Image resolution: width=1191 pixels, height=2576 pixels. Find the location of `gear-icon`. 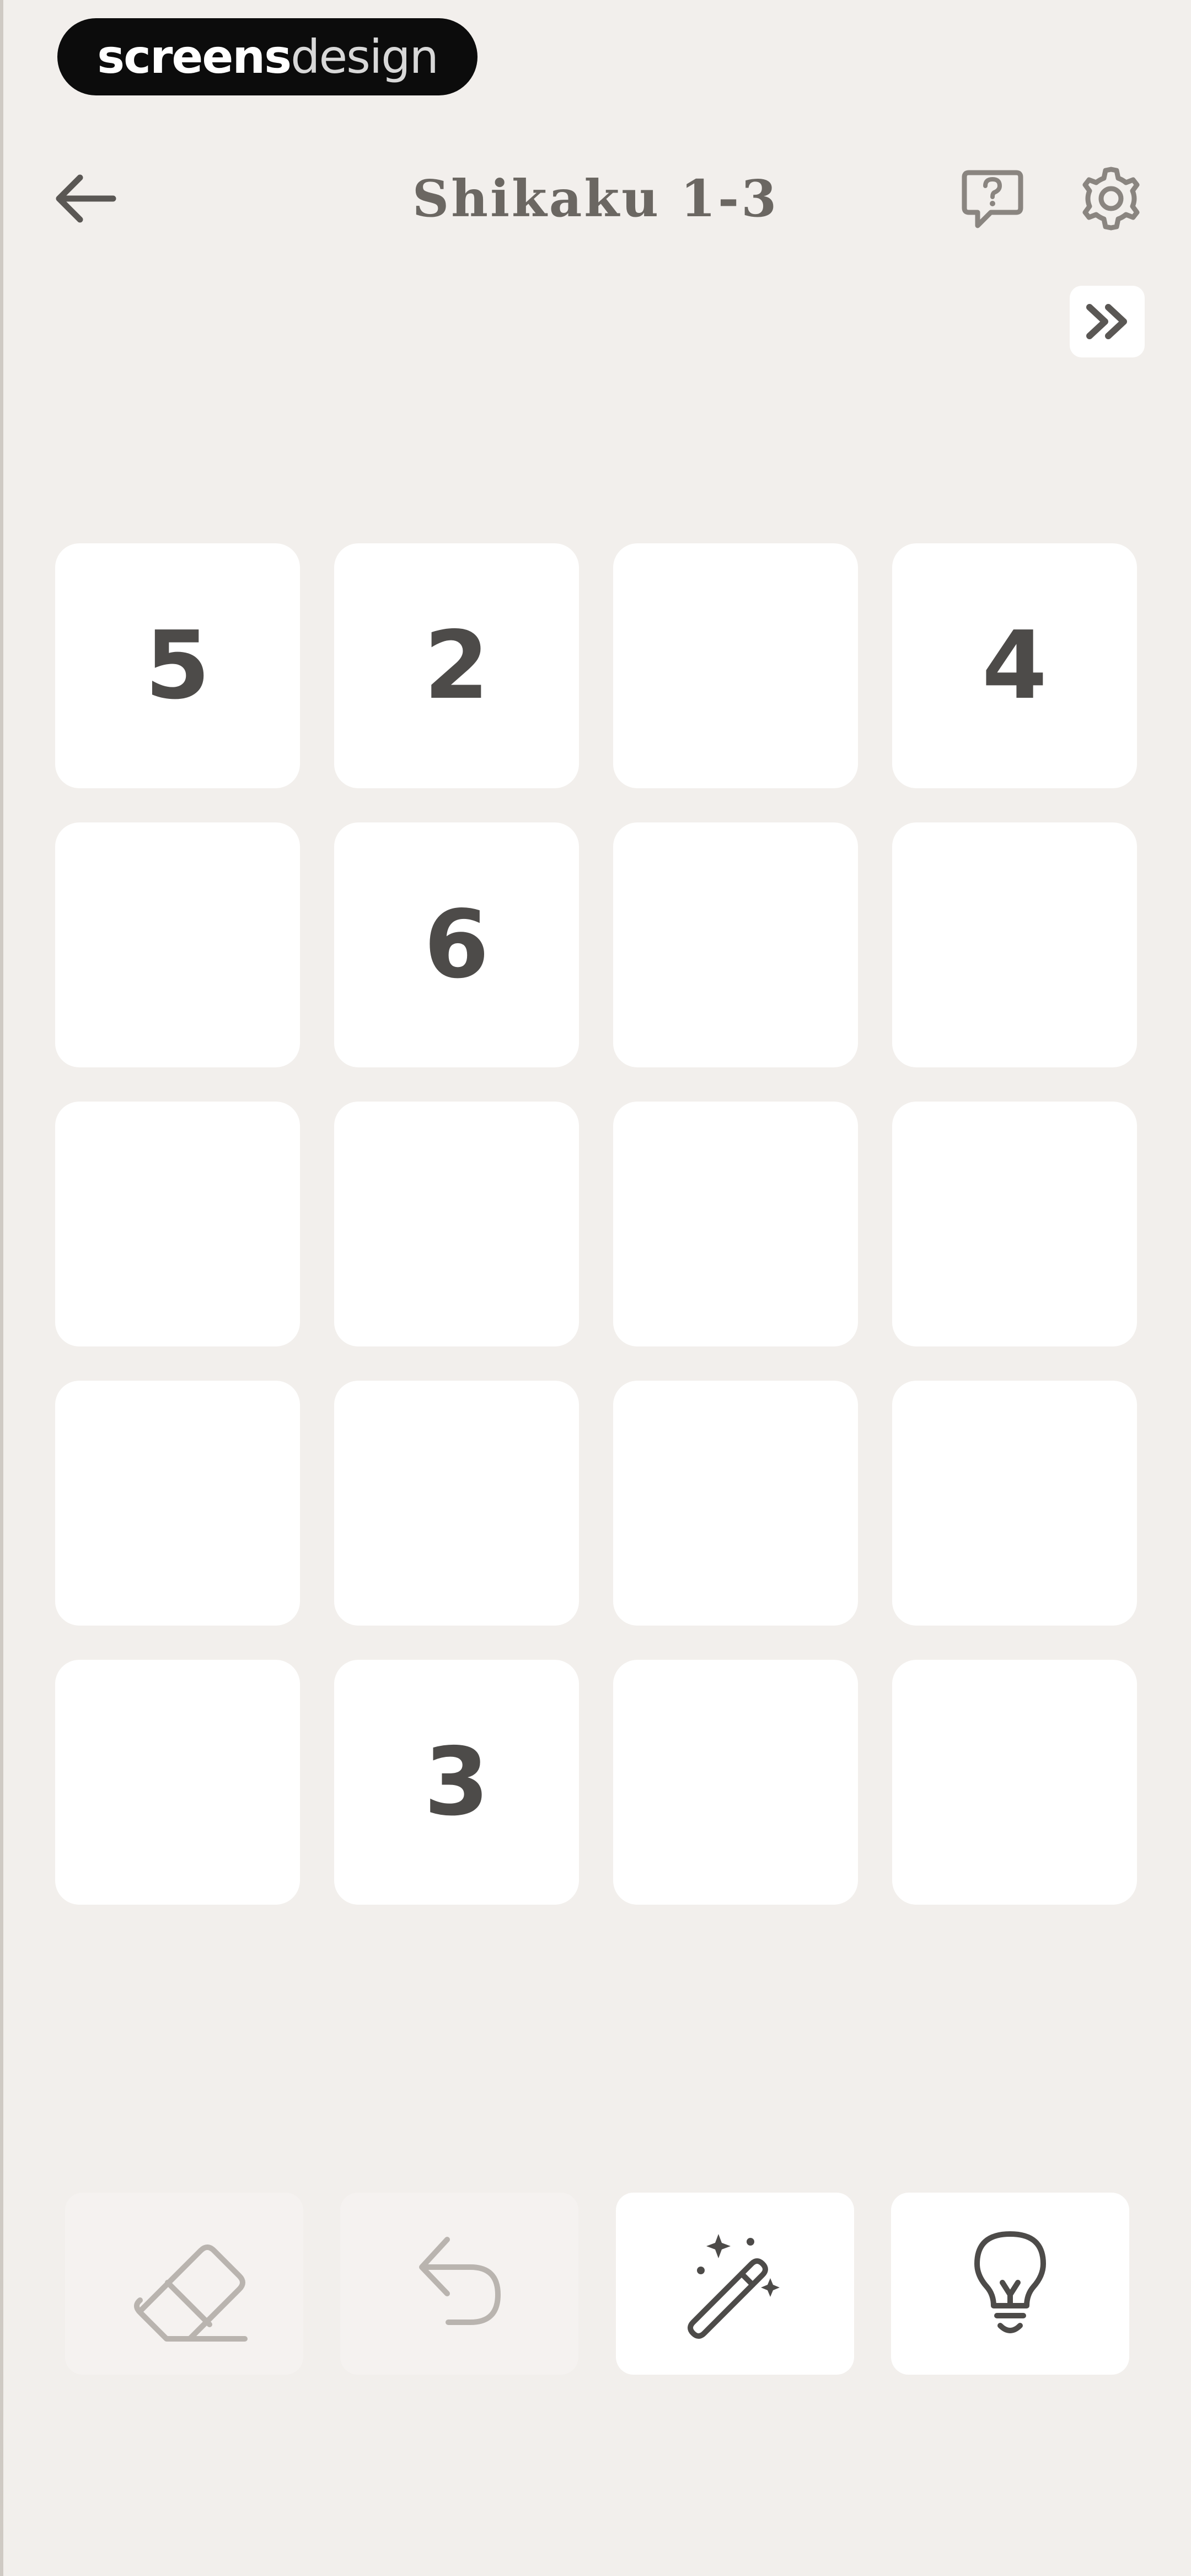

gear-icon is located at coordinates (1111, 199).